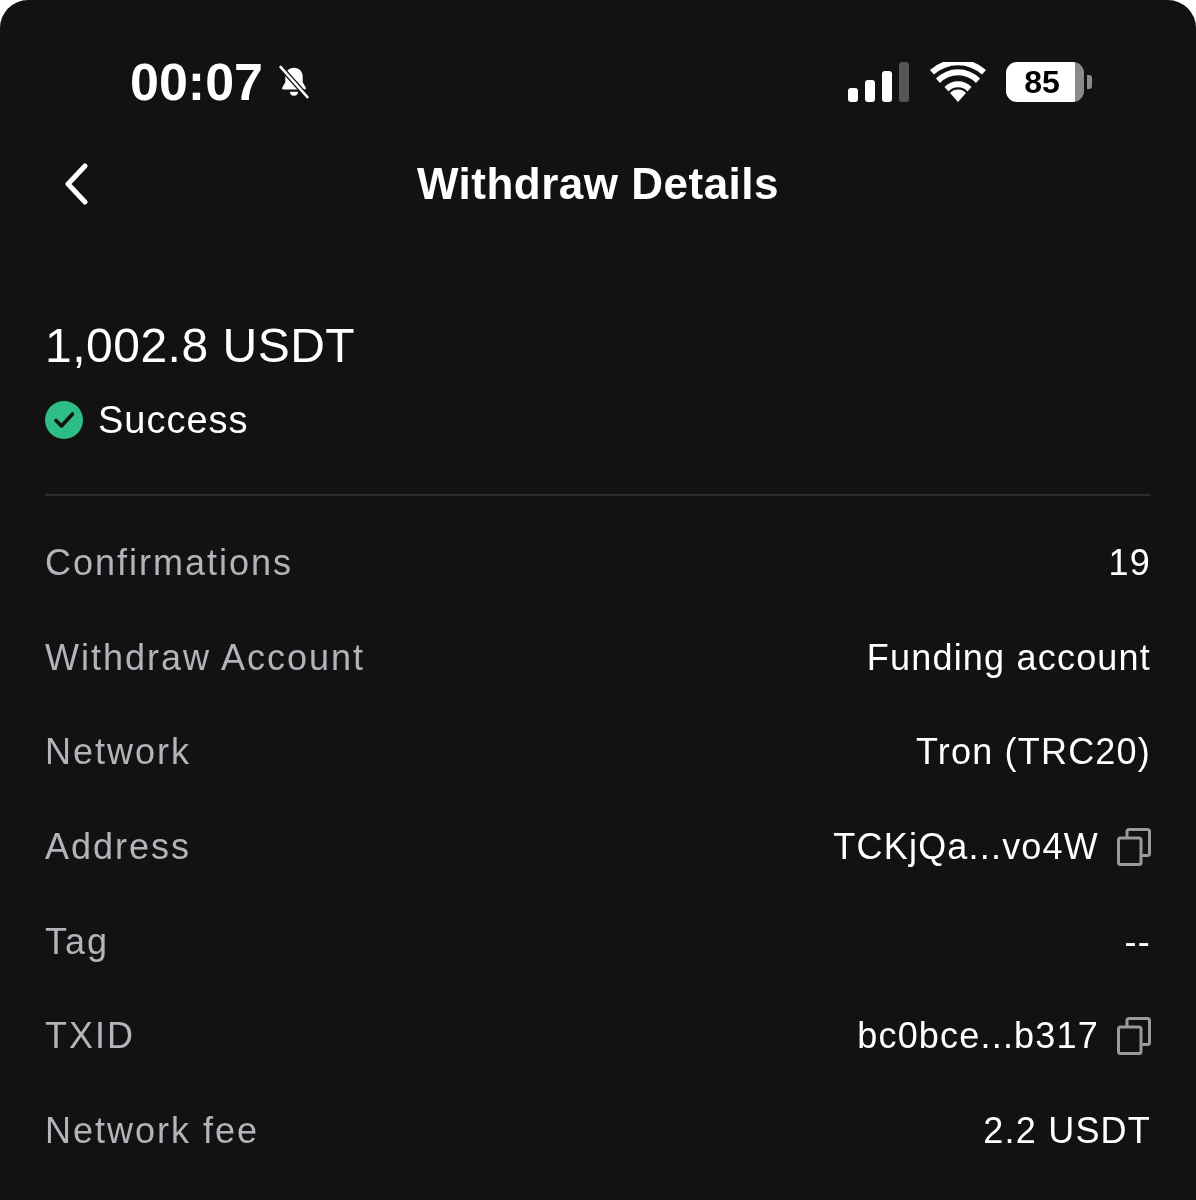 The height and width of the screenshot is (1200, 1196). I want to click on detail-label: Confirmations, so click(169, 563).